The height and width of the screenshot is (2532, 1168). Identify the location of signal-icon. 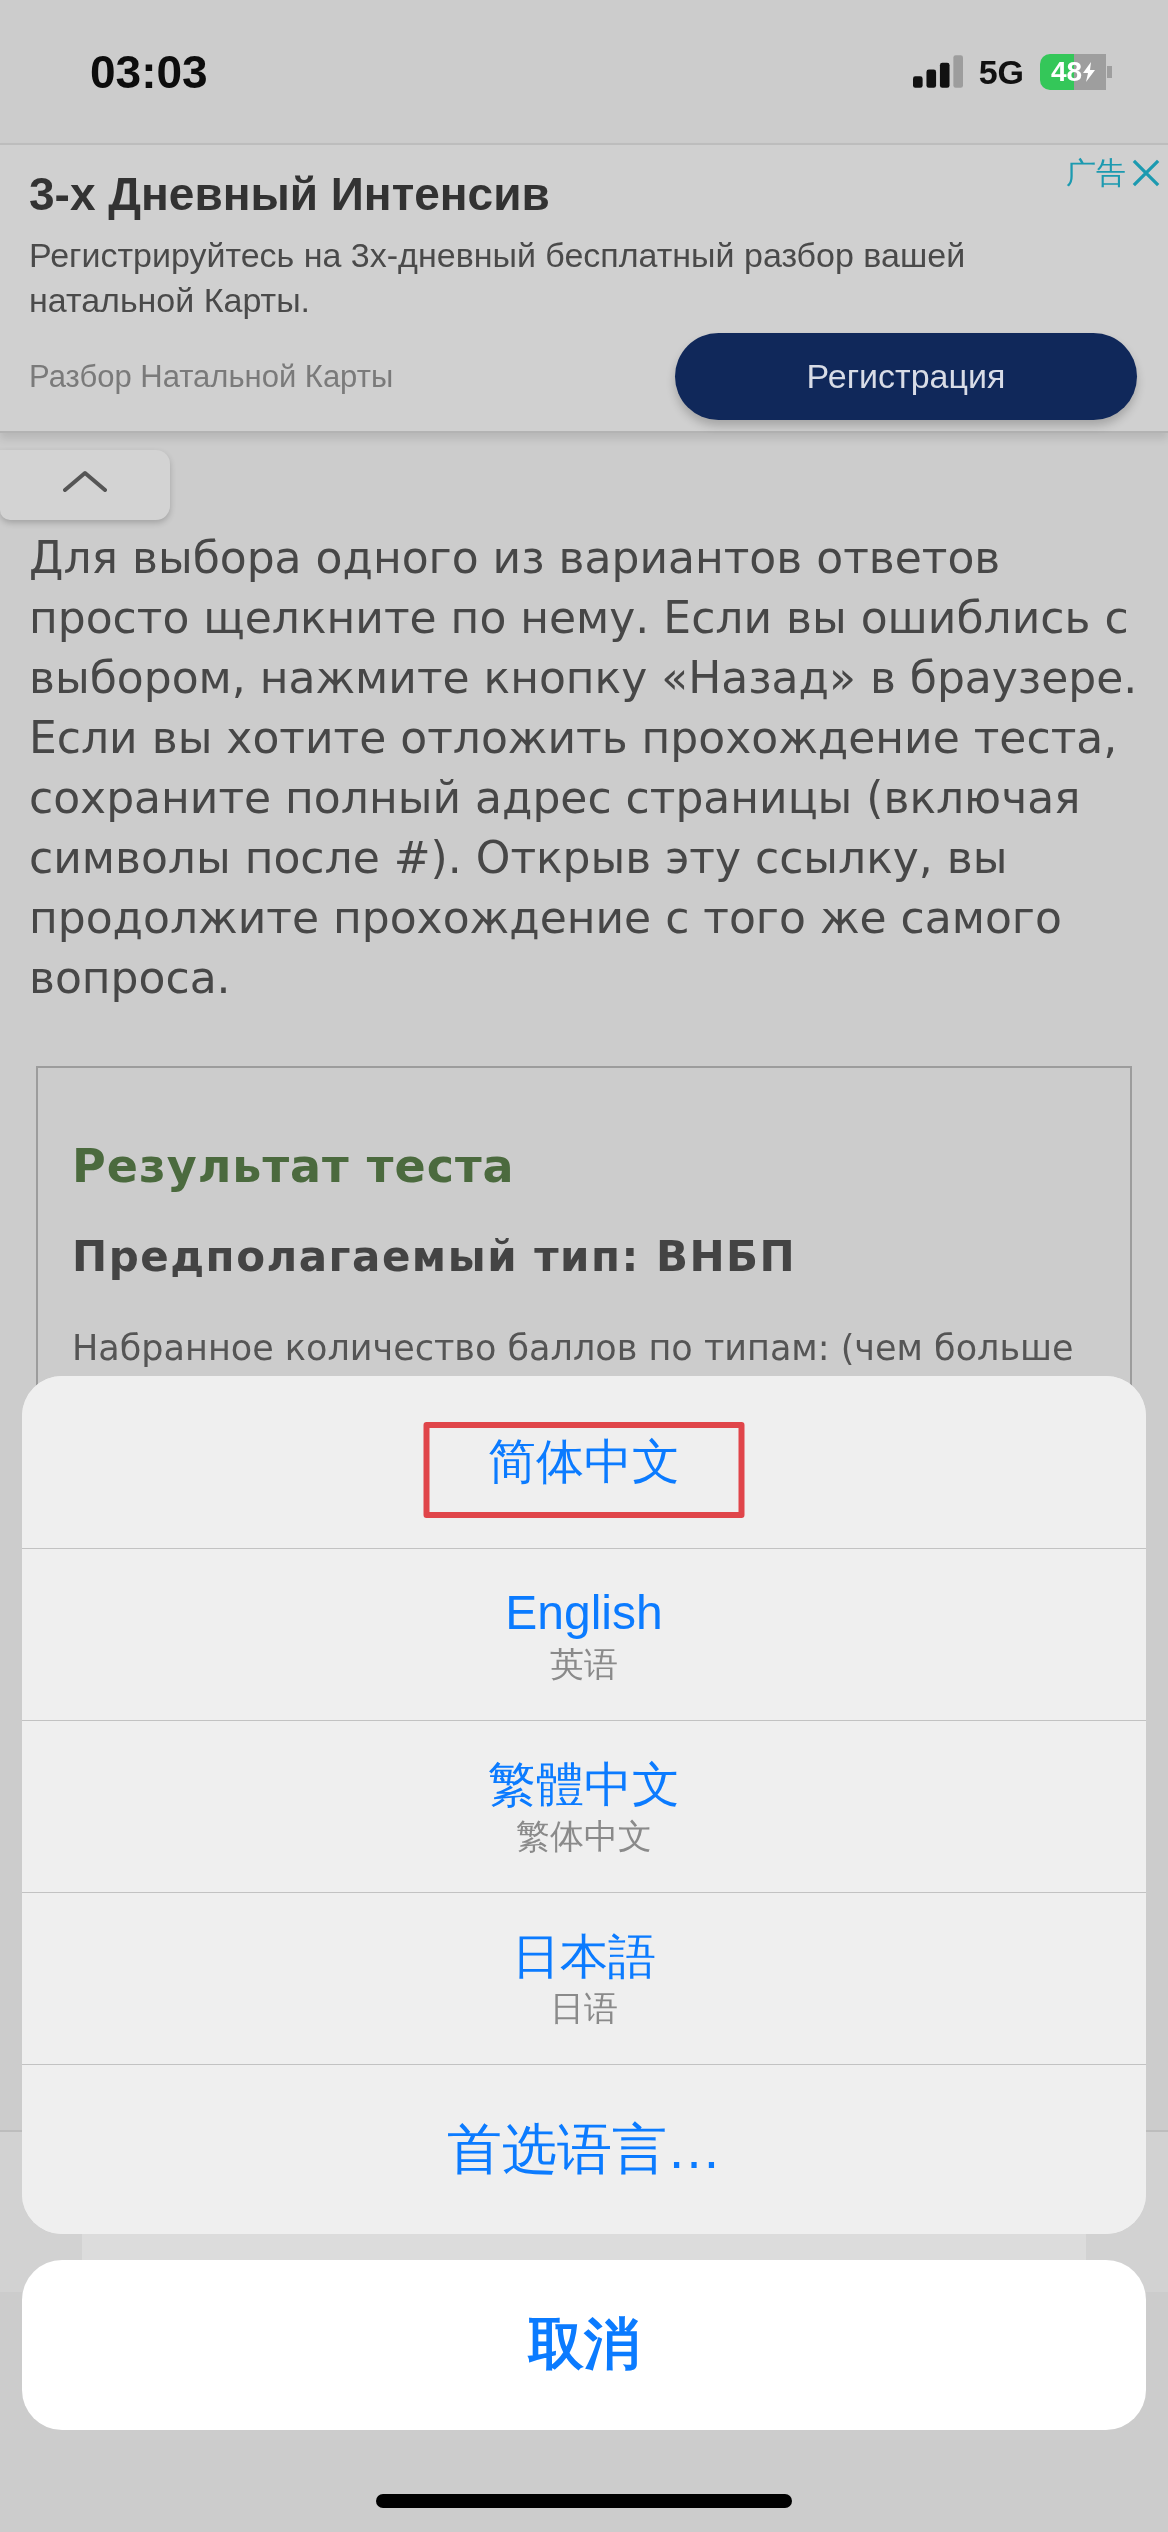
(937, 71).